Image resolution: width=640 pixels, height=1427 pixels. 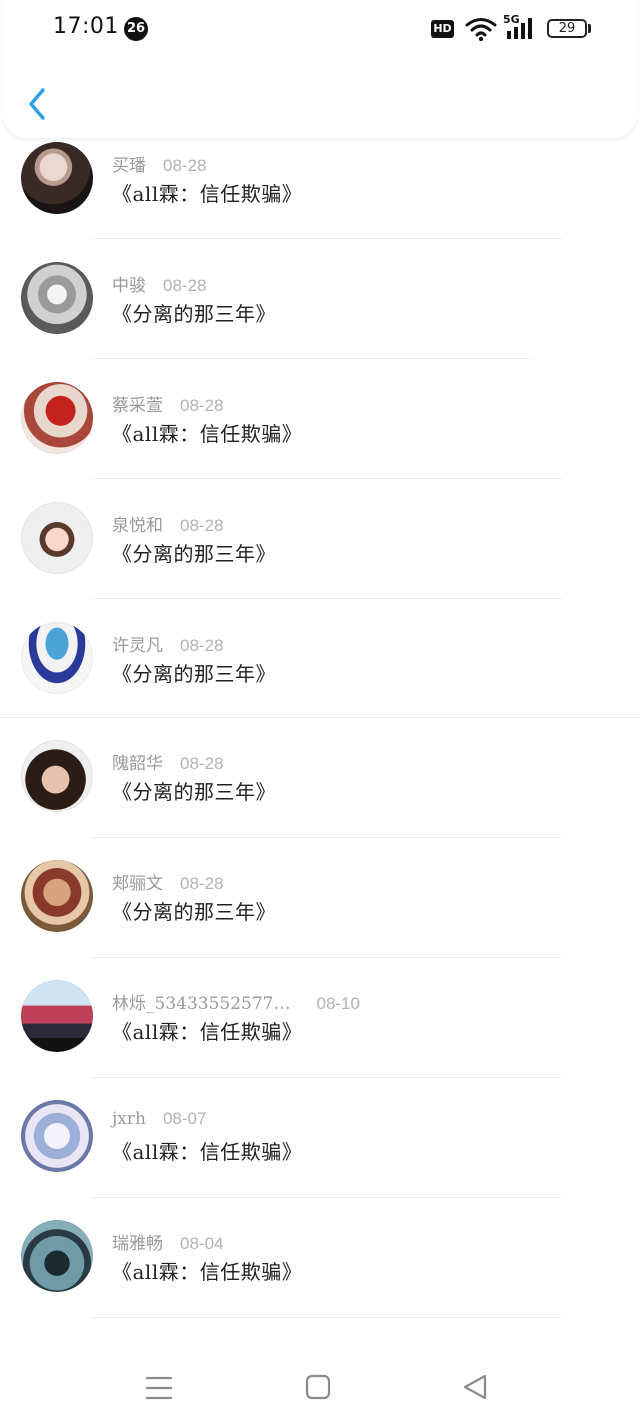 What do you see at coordinates (320, 899) in the screenshot?
I see `list-item: 郏骊文 08-28 《分离的那三年》` at bounding box center [320, 899].